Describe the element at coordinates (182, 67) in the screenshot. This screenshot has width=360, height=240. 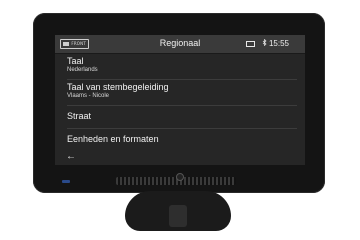
I see `menu-item-taal: Taal Nederlands` at that location.